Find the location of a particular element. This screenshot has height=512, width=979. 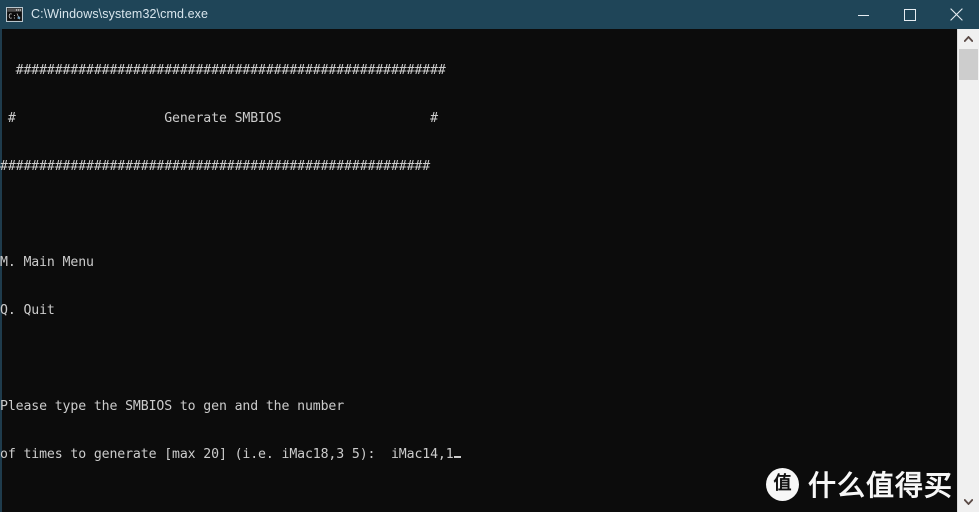

close-button is located at coordinates (956, 14).